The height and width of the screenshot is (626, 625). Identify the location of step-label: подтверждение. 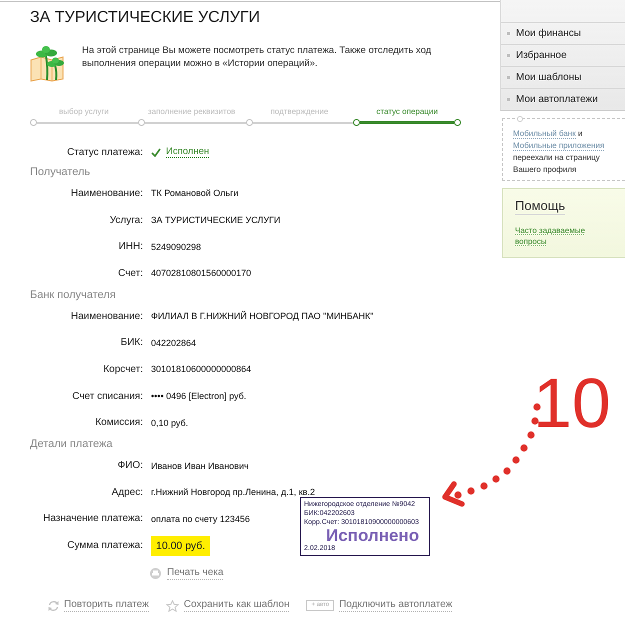
(299, 112).